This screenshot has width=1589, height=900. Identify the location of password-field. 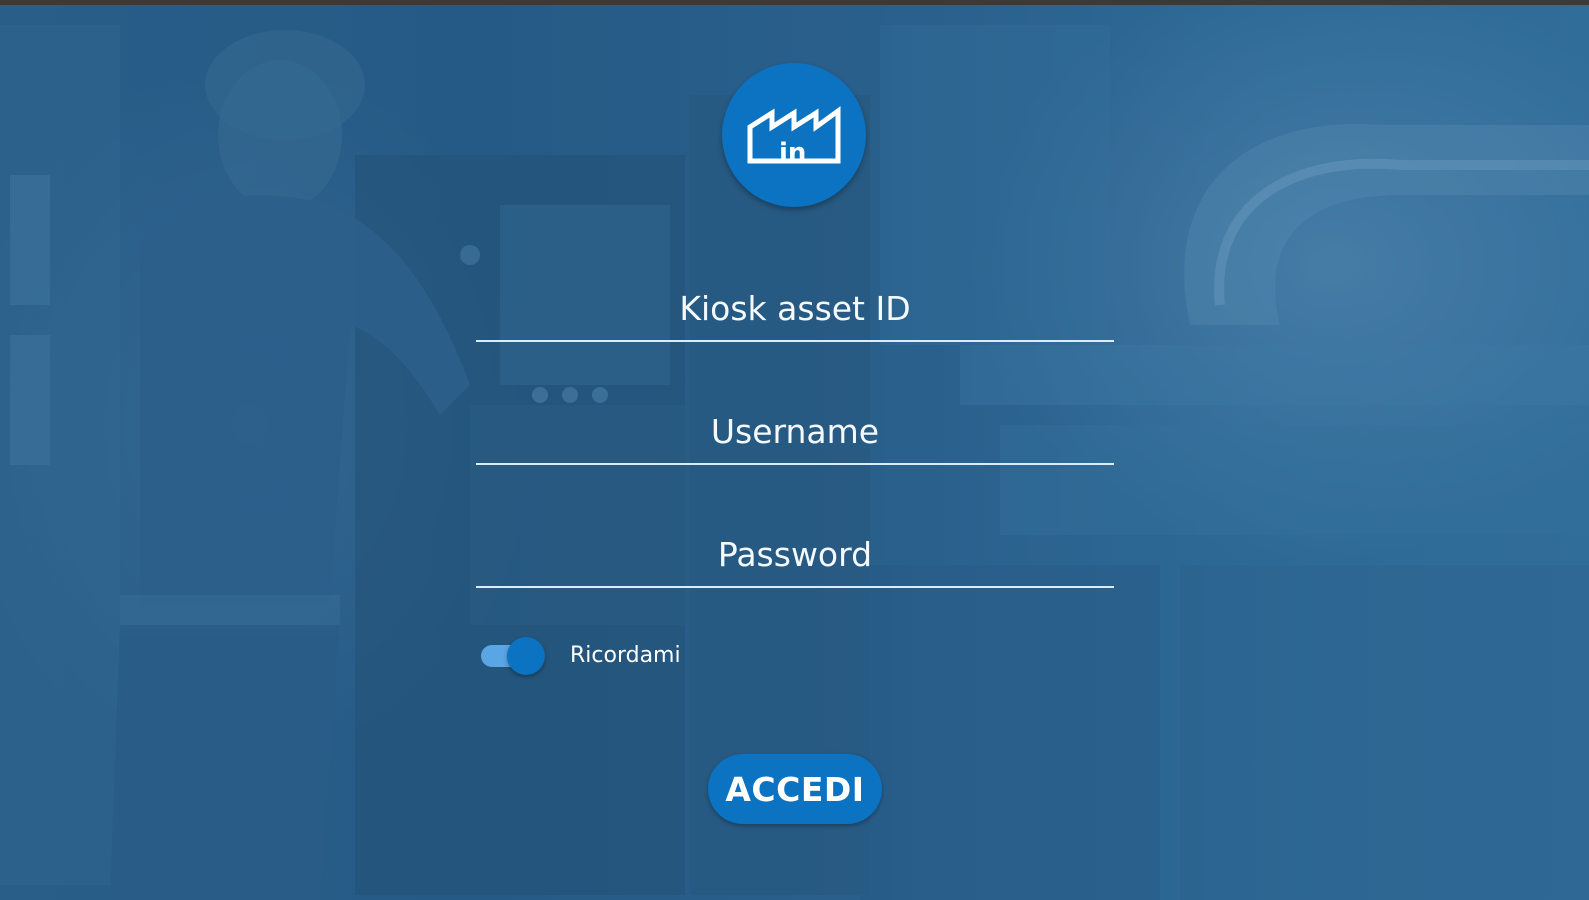
(795, 552).